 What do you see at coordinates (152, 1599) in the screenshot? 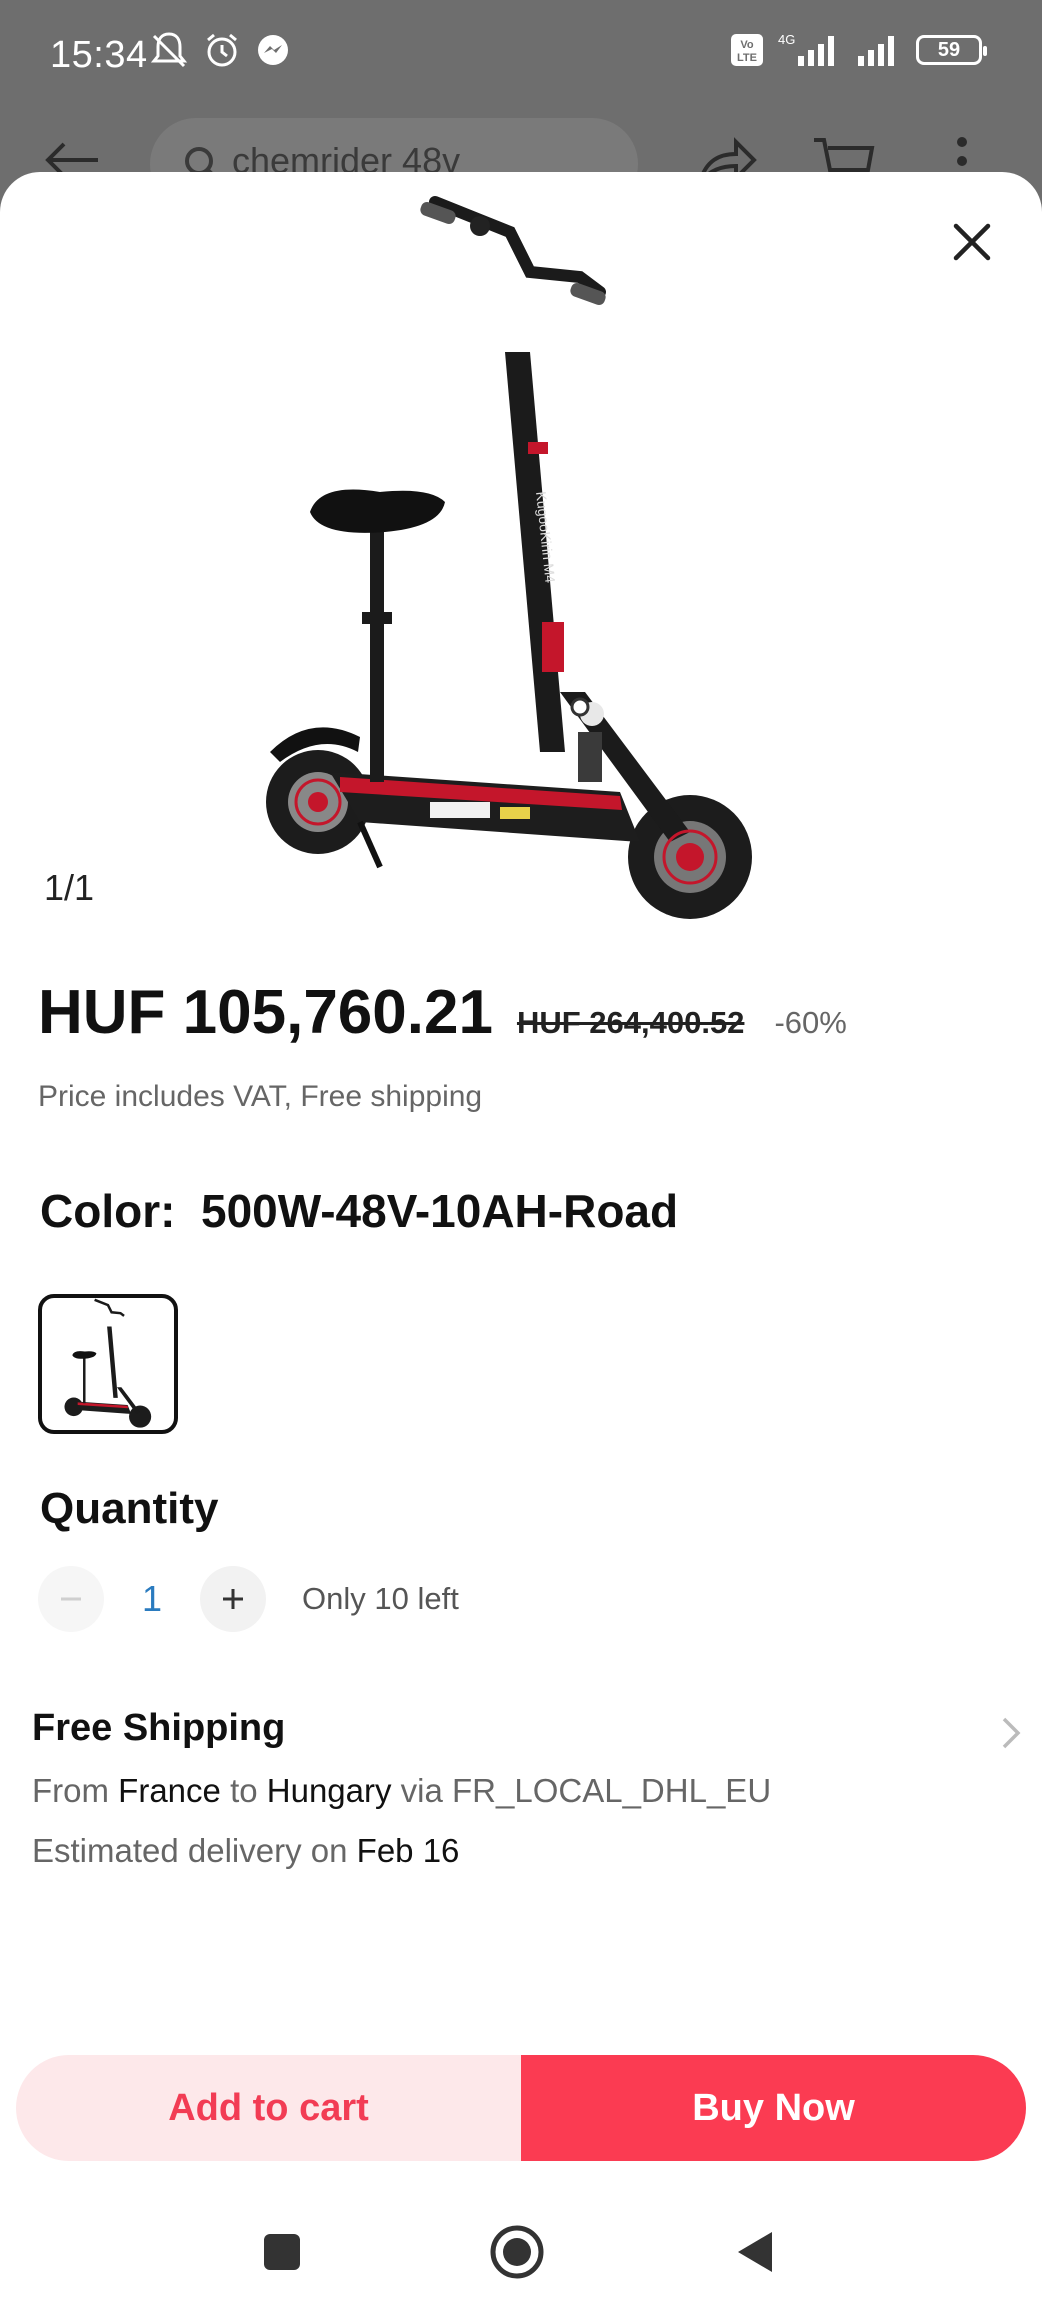
I see `quantity-value: 1` at bounding box center [152, 1599].